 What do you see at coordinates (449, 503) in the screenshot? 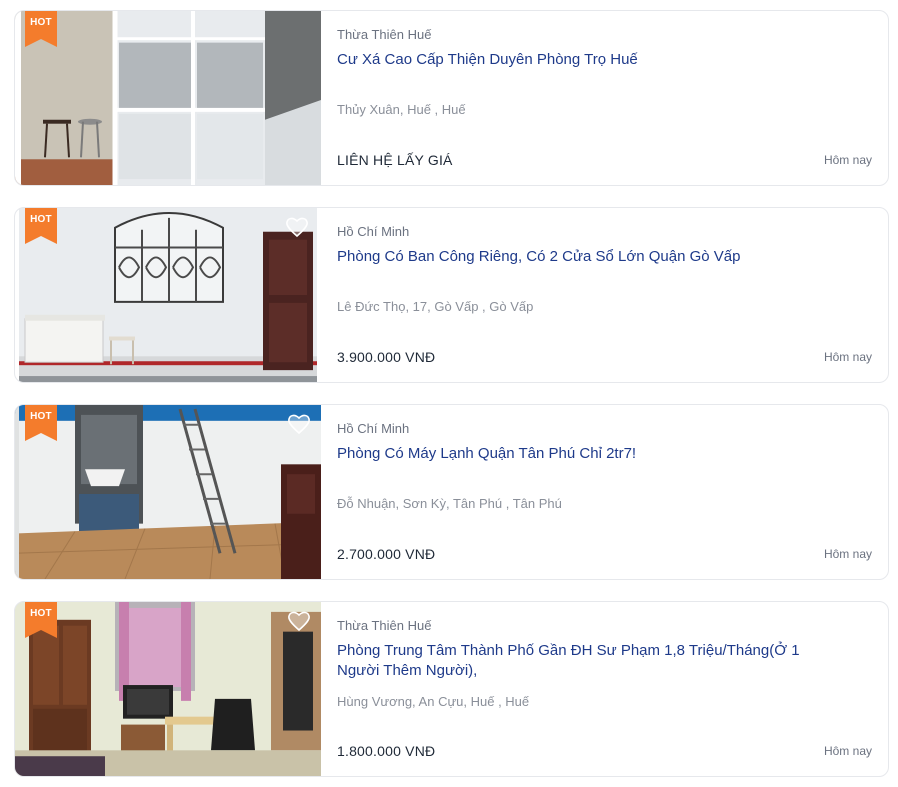
I see `listing-address: Đỗ Nhuận, Sơn Kỳ, Tân Phú , Tân Phú` at bounding box center [449, 503].